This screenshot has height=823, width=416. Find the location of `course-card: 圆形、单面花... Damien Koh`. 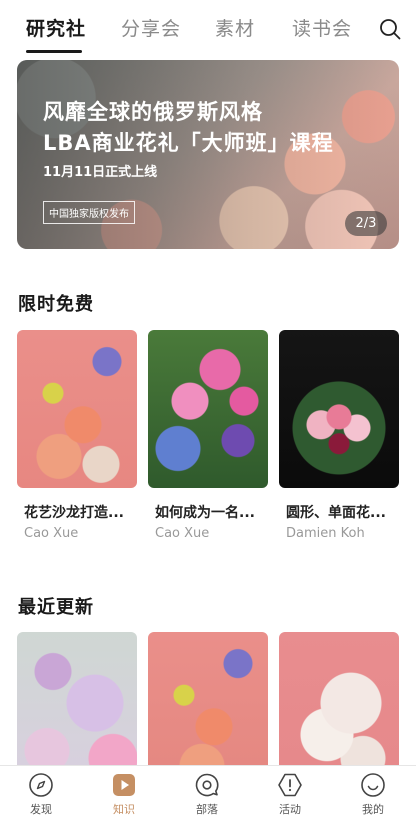

course-card: 圆形、单面花... Damien Koh is located at coordinates (339, 435).